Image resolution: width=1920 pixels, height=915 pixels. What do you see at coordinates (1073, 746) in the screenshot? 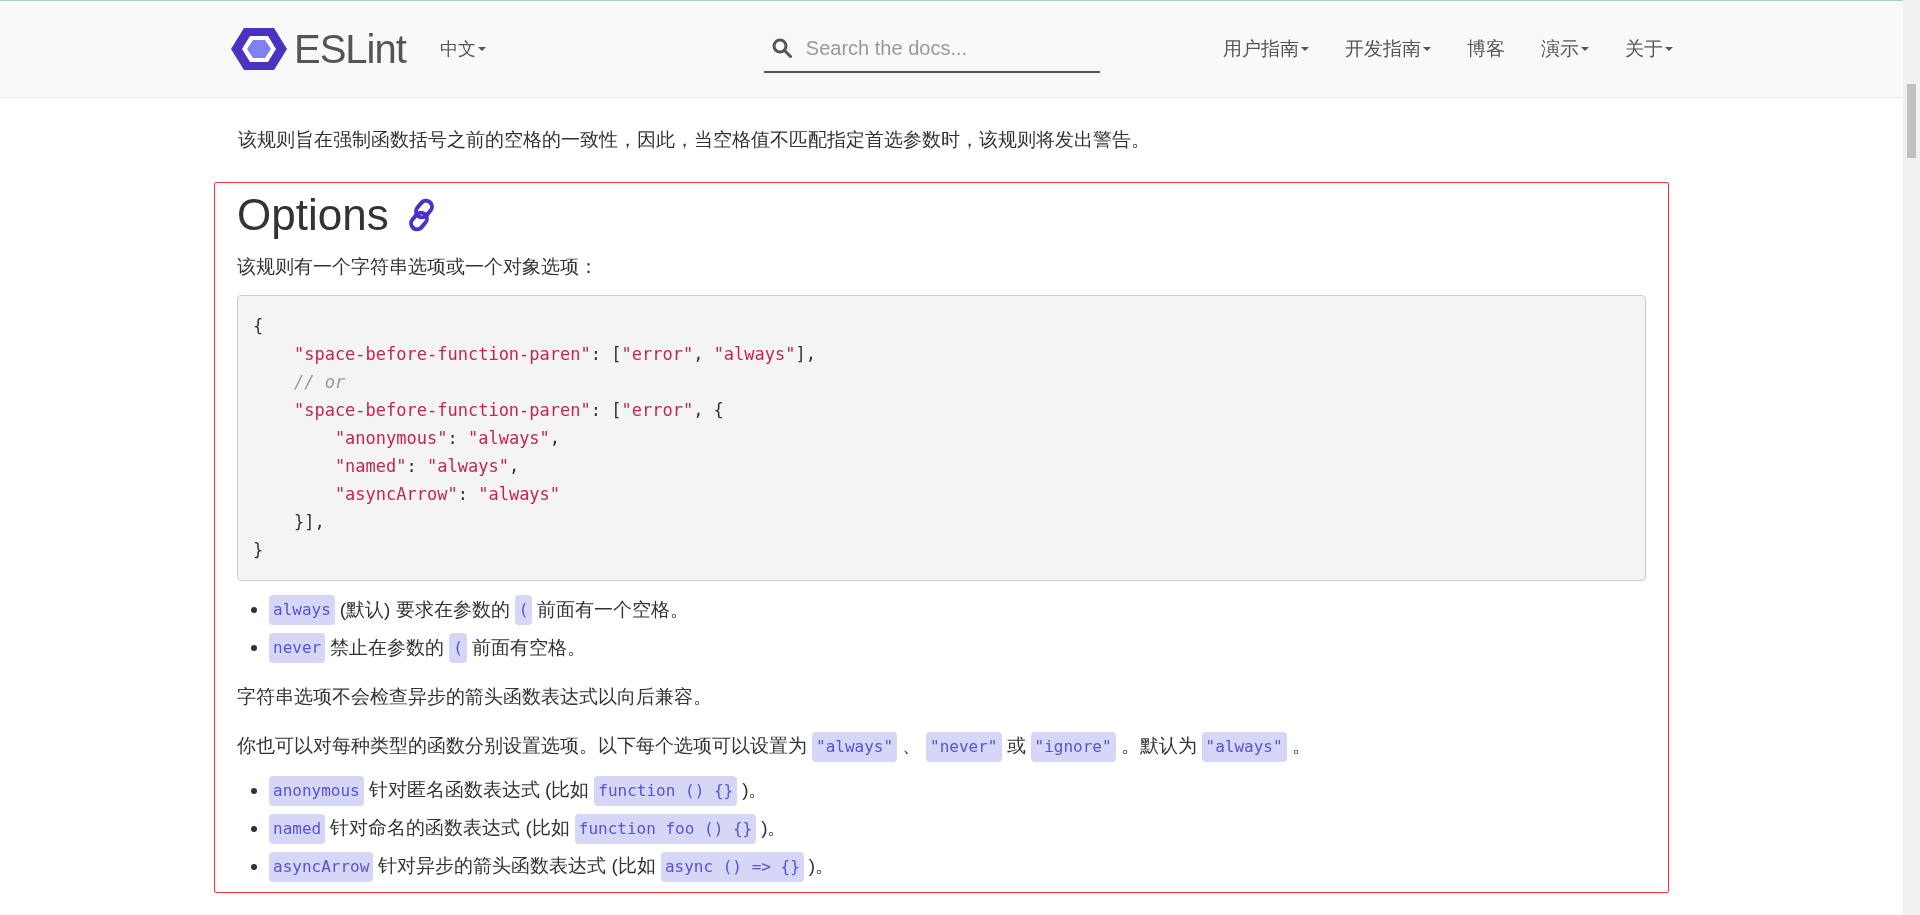
I see `inline-code: "ignore"` at bounding box center [1073, 746].